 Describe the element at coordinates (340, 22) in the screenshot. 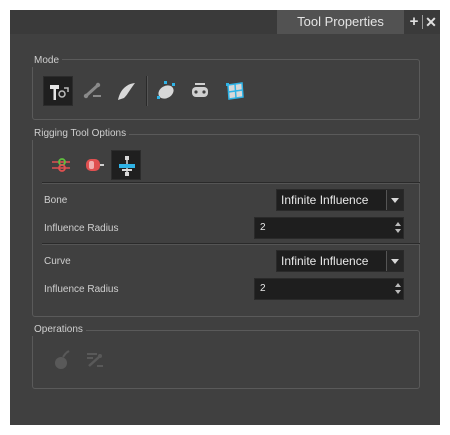

I see `tab-tool-properties: Tool Properties` at that location.